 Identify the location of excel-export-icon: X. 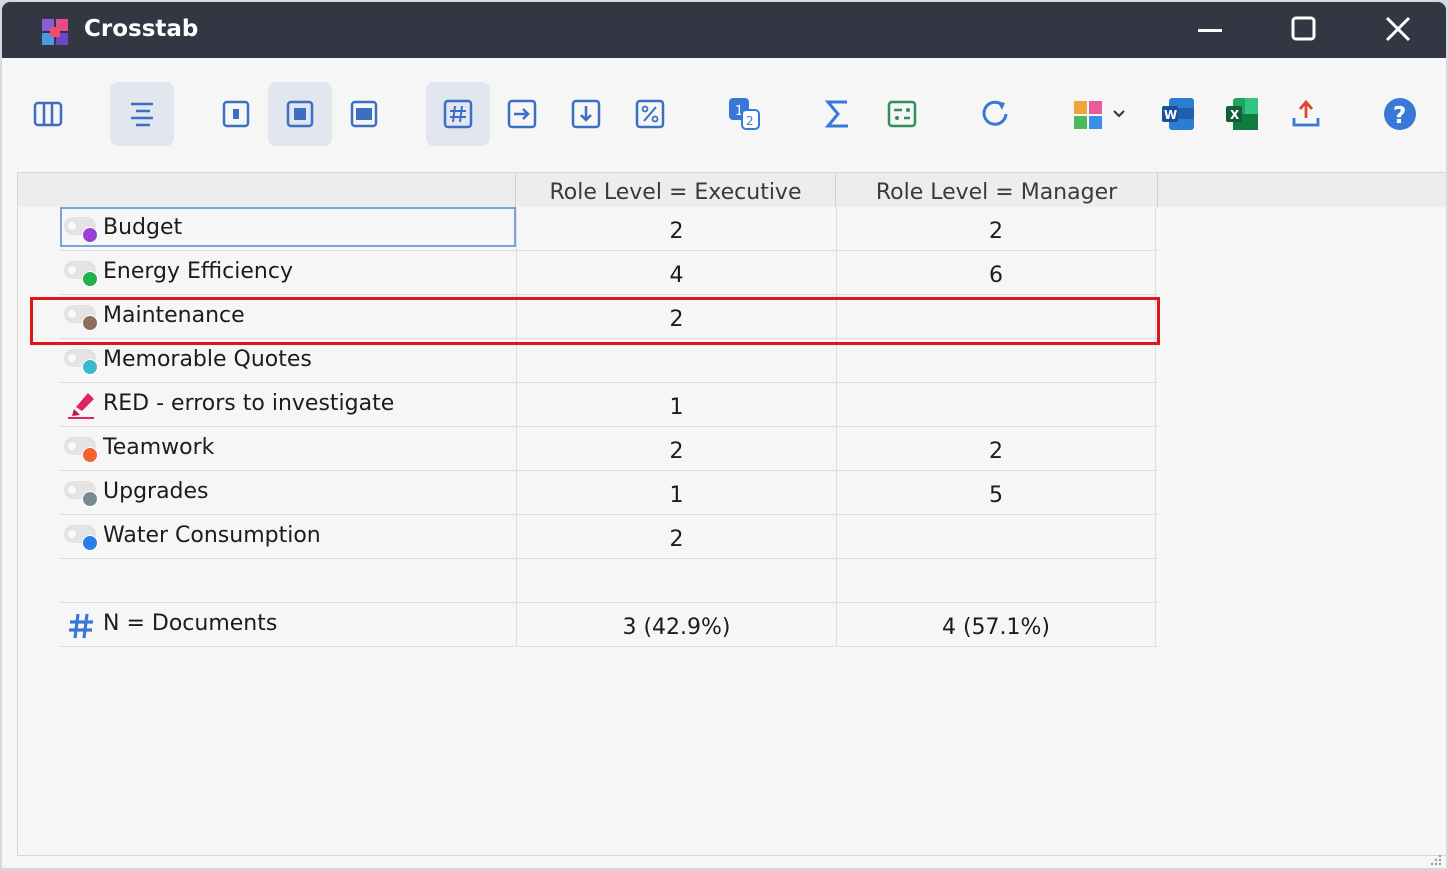
(1242, 114).